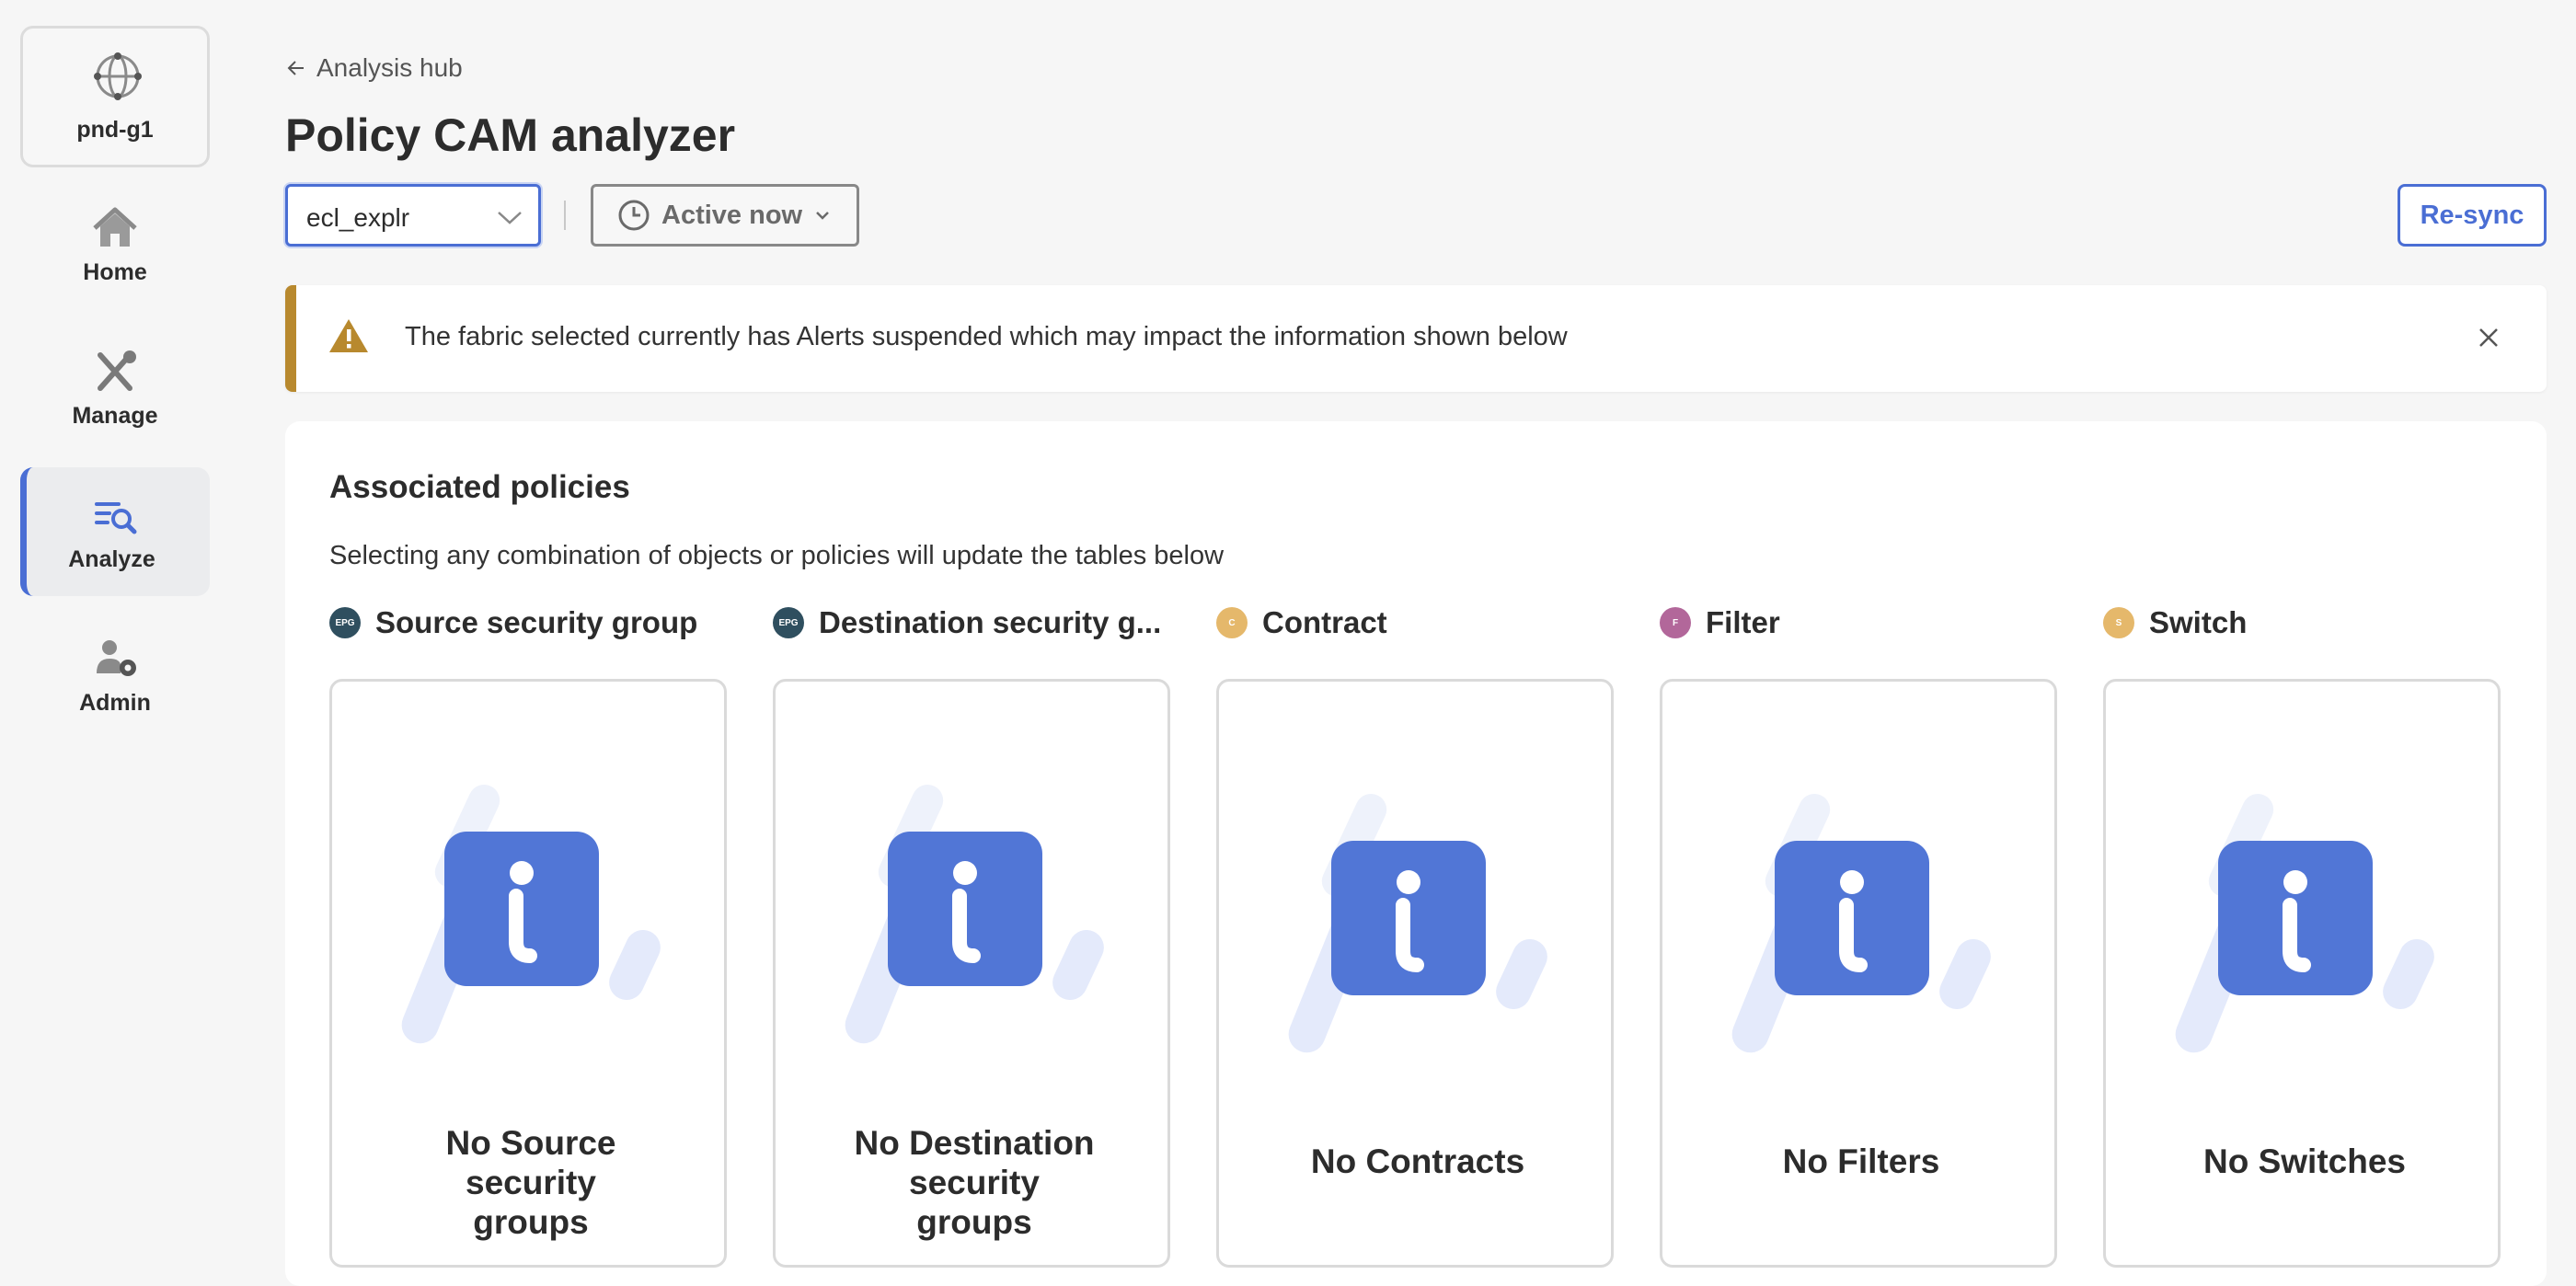 The width and height of the screenshot is (2576, 1286). I want to click on empty-state-line: No Switches, so click(2304, 1161).